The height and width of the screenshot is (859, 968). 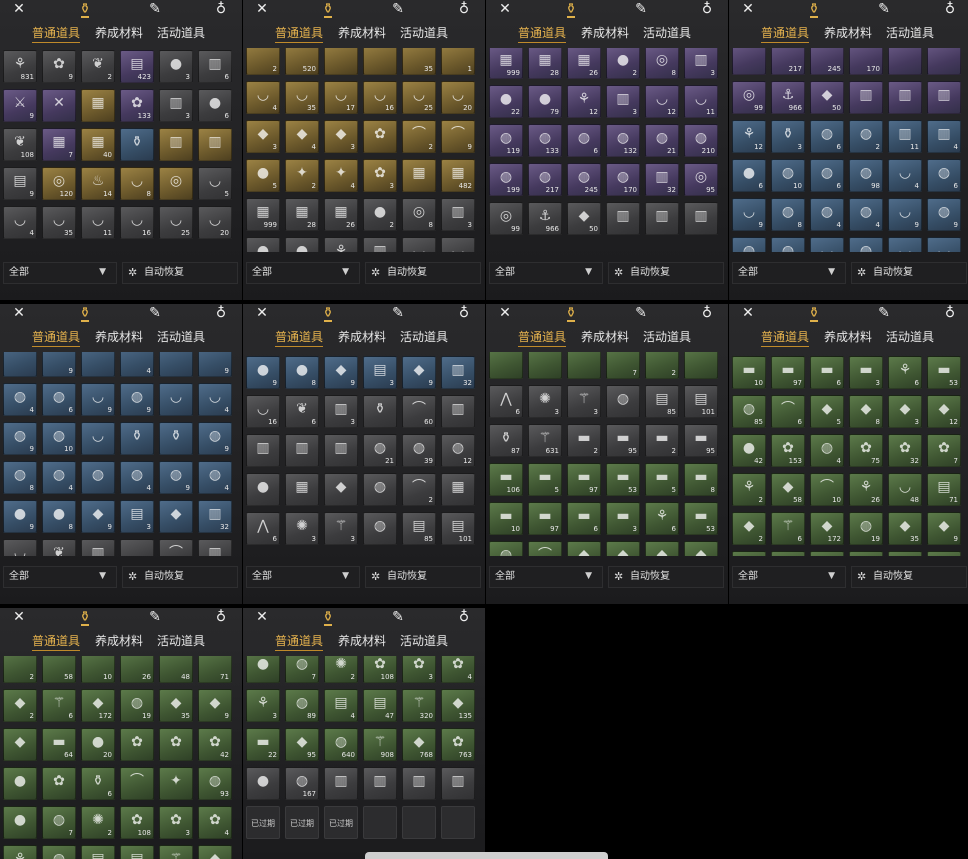 I want to click on item-slot: ◍89, so click(x=302, y=705).